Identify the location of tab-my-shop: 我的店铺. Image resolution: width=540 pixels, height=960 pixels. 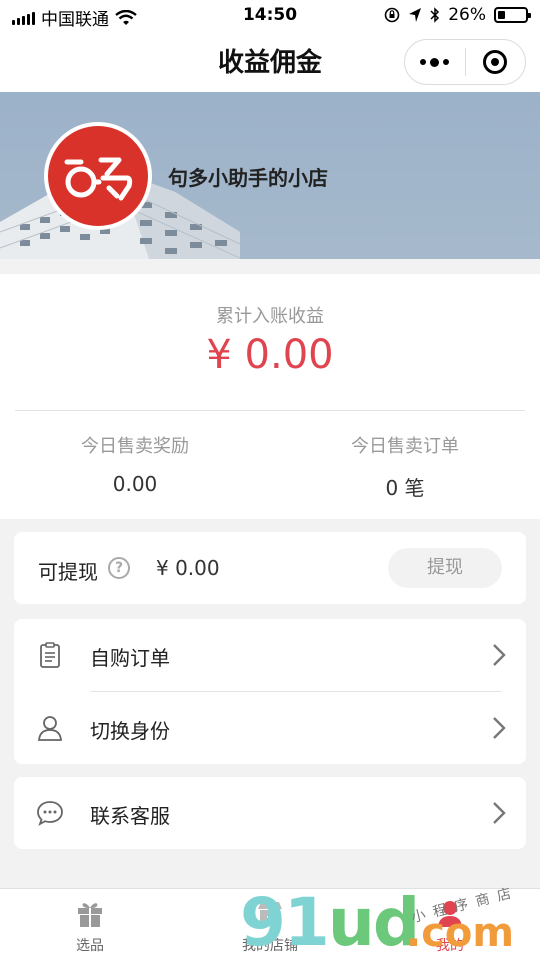
(270, 924).